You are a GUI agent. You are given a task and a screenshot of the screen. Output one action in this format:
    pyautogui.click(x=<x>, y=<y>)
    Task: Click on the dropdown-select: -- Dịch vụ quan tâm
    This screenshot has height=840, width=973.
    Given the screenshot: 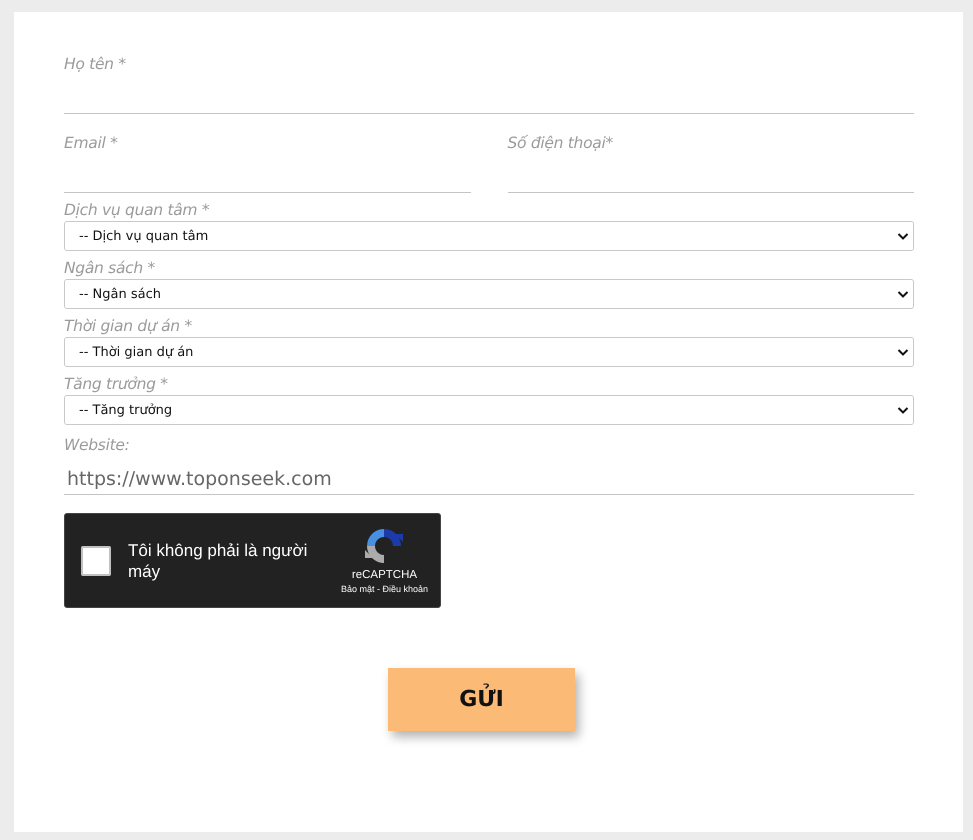 What is the action you would take?
    pyautogui.click(x=489, y=236)
    